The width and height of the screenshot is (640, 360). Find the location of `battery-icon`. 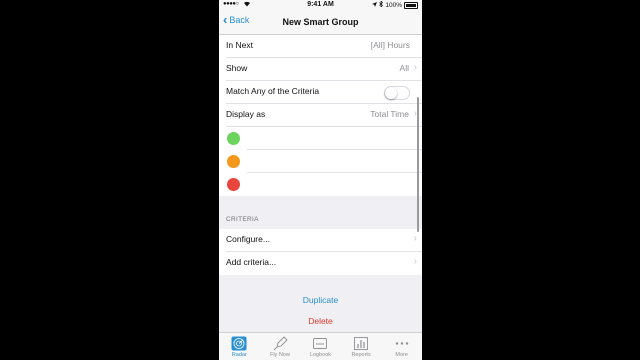

battery-icon is located at coordinates (411, 5).